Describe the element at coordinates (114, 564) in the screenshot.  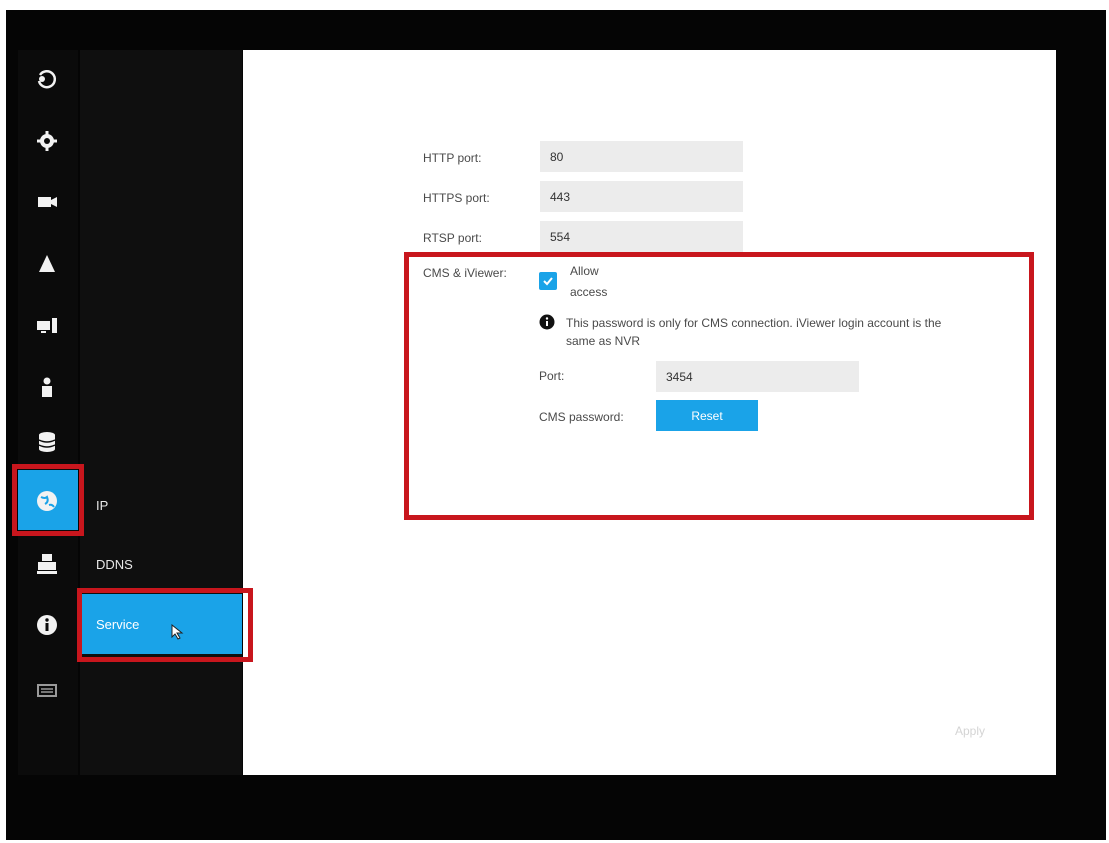
I see `subnav-label: DDNS` at that location.